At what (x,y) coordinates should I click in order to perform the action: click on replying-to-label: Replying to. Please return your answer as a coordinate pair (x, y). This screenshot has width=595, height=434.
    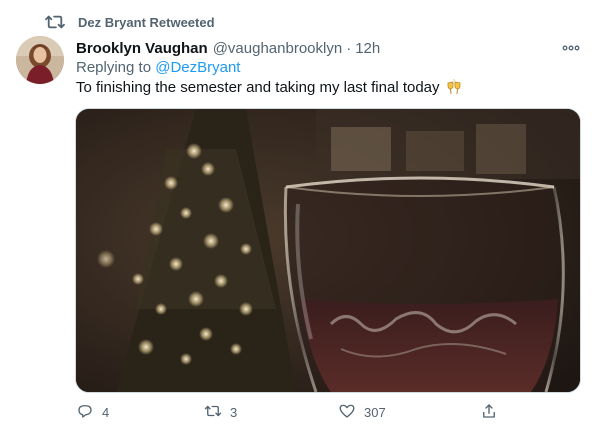
    Looking at the image, I should click on (114, 67).